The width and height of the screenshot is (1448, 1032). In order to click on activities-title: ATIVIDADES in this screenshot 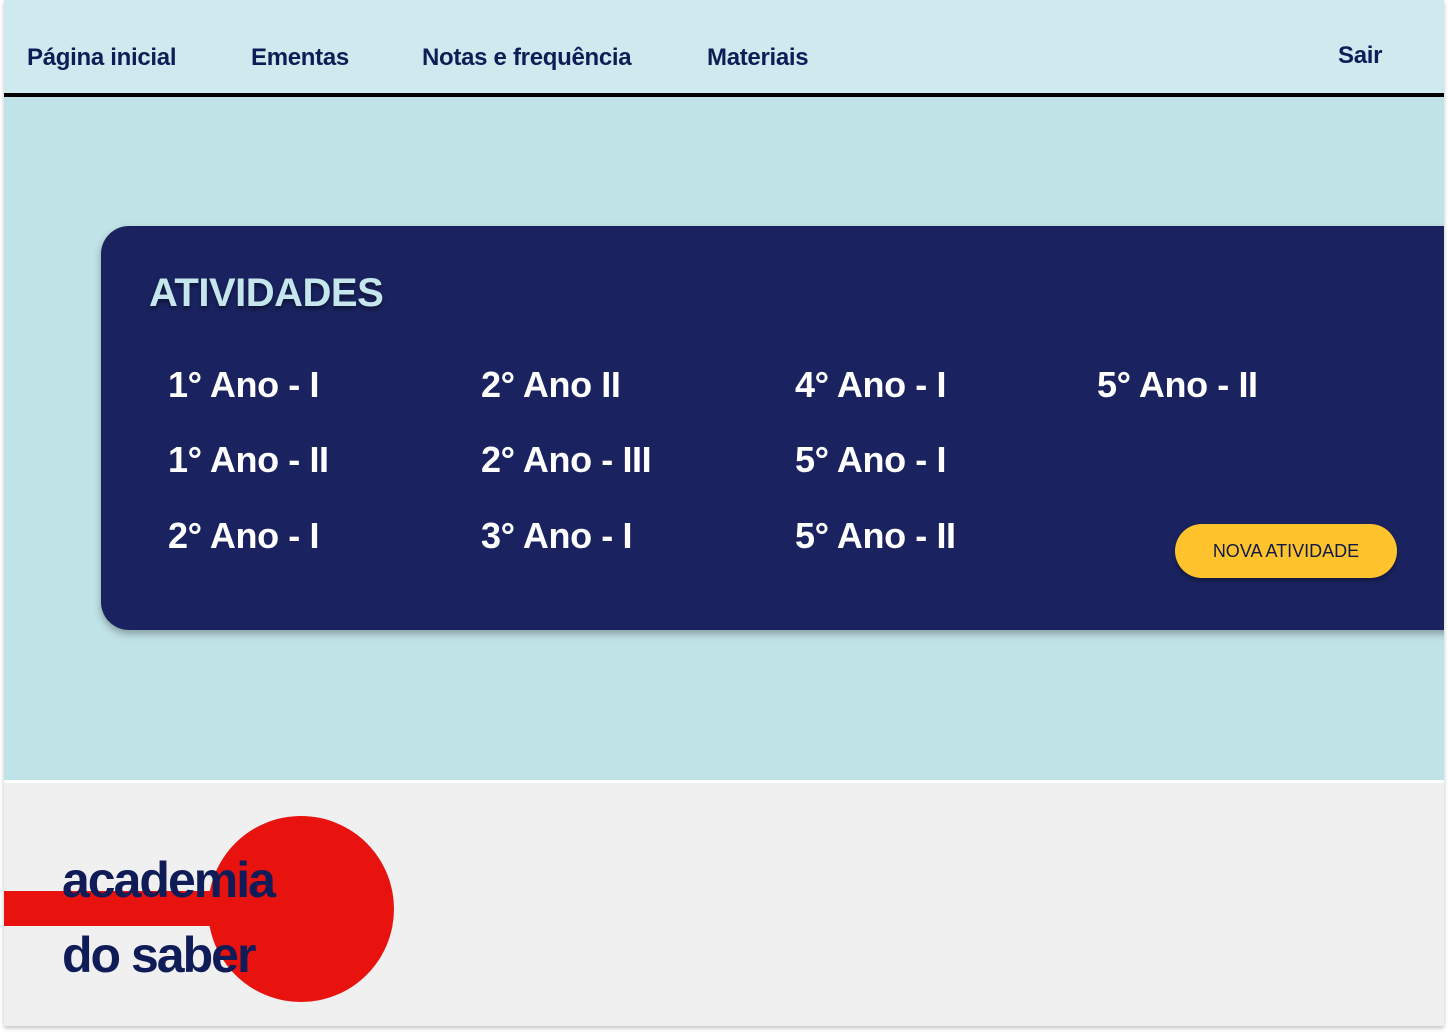, I will do `click(266, 293)`.